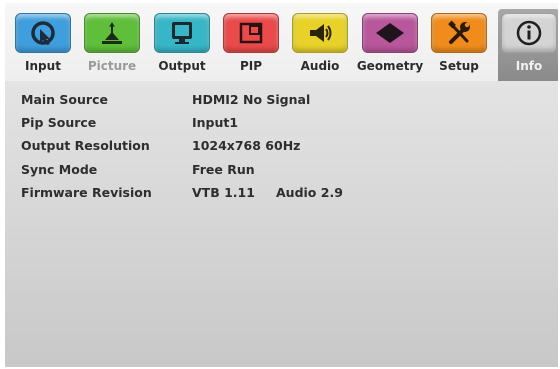 The image size is (560, 369). Describe the element at coordinates (43, 66) in the screenshot. I see `tab-input-label: Input` at that location.